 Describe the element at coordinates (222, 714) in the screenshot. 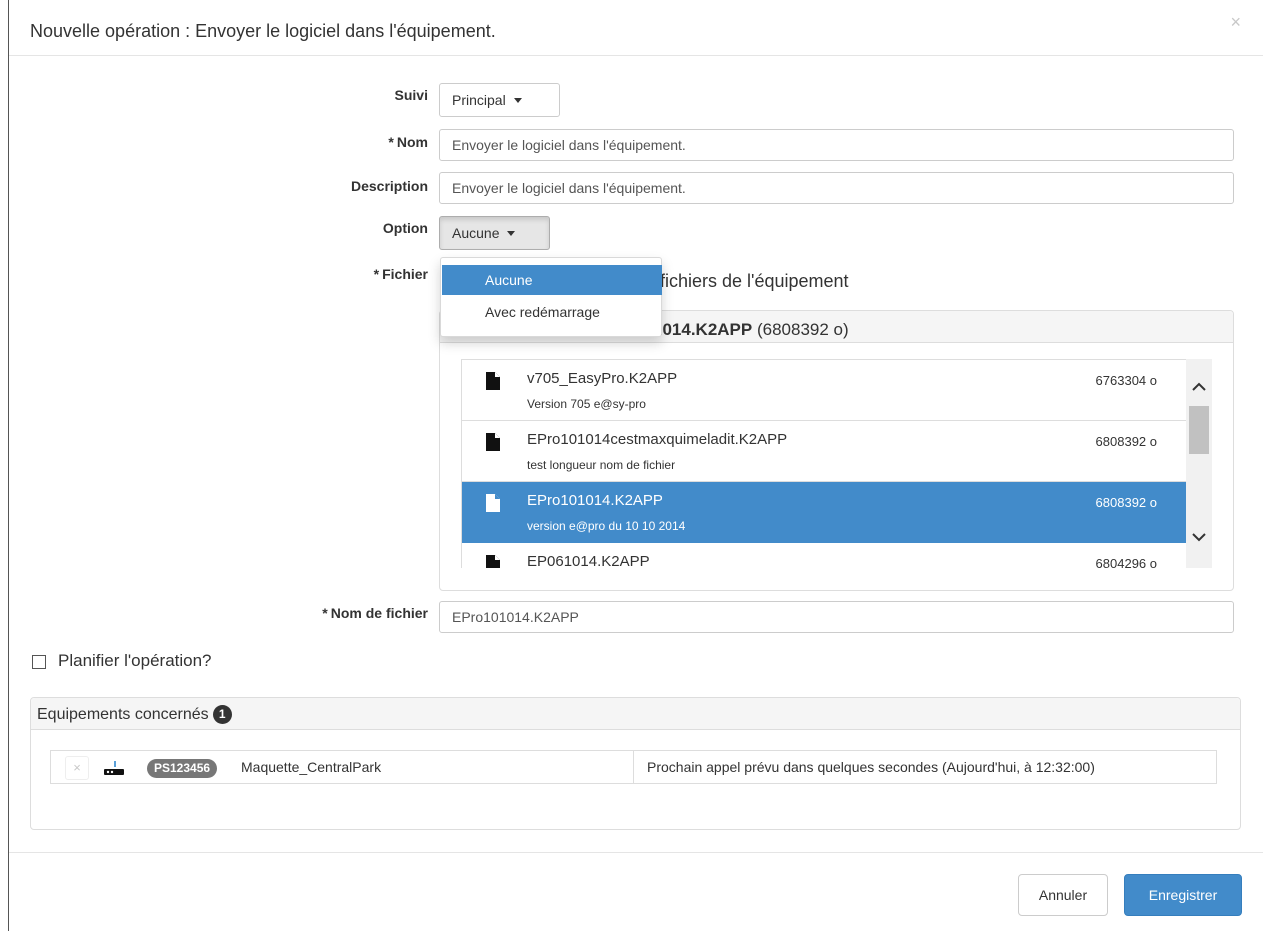

I see `equipements-count-badge: 1` at that location.